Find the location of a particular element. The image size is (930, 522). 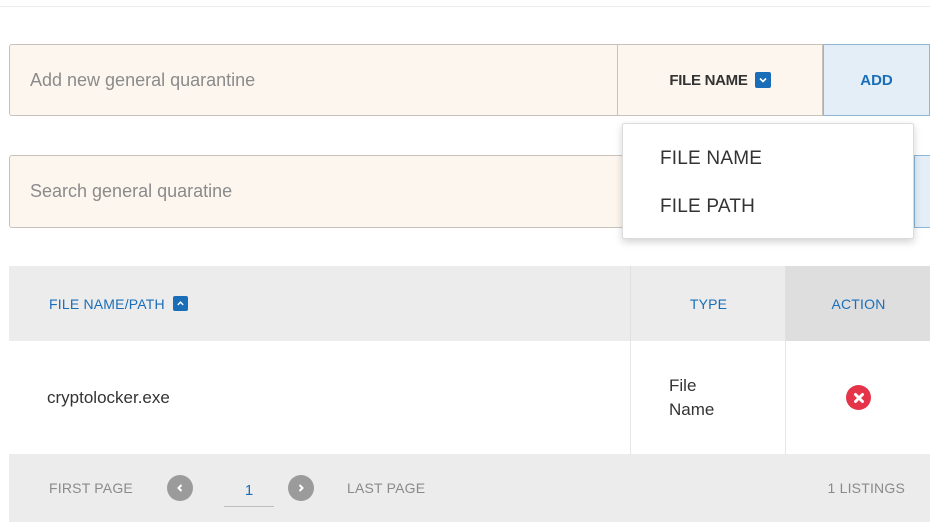

first-page-link: FIRST PAGE is located at coordinates (91, 488).